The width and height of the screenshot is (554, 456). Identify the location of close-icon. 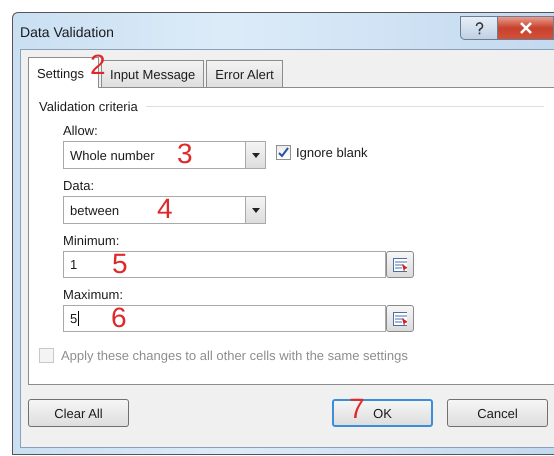
(525, 28).